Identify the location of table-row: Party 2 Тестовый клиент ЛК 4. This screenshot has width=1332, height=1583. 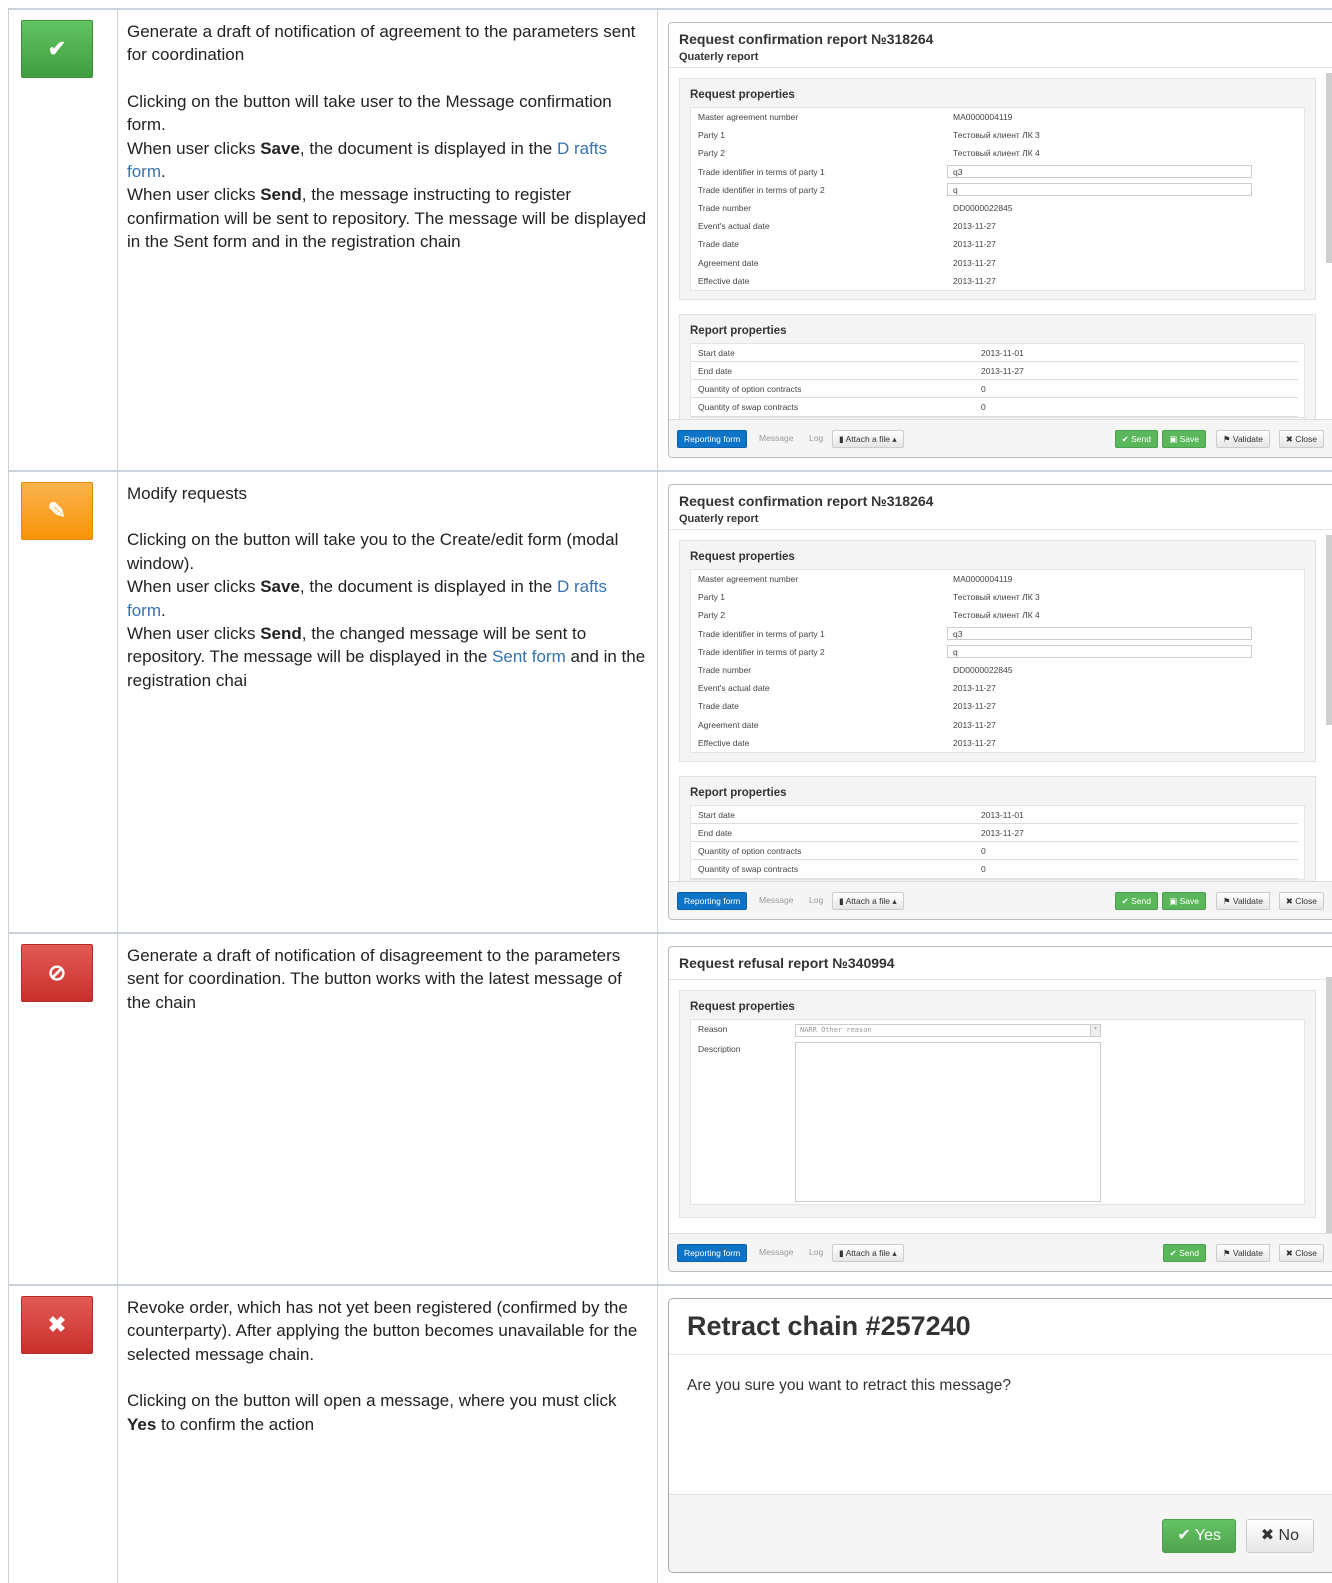
(997, 615).